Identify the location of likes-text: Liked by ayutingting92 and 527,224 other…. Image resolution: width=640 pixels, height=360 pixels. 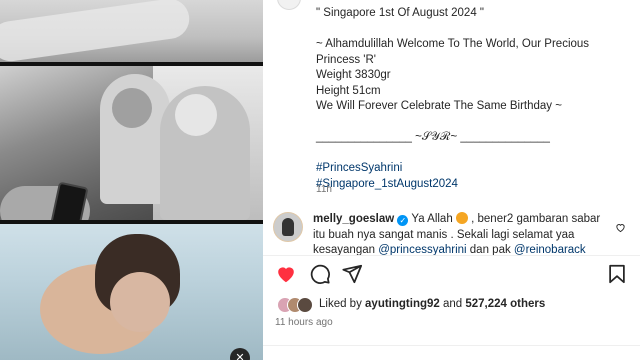
(432, 304).